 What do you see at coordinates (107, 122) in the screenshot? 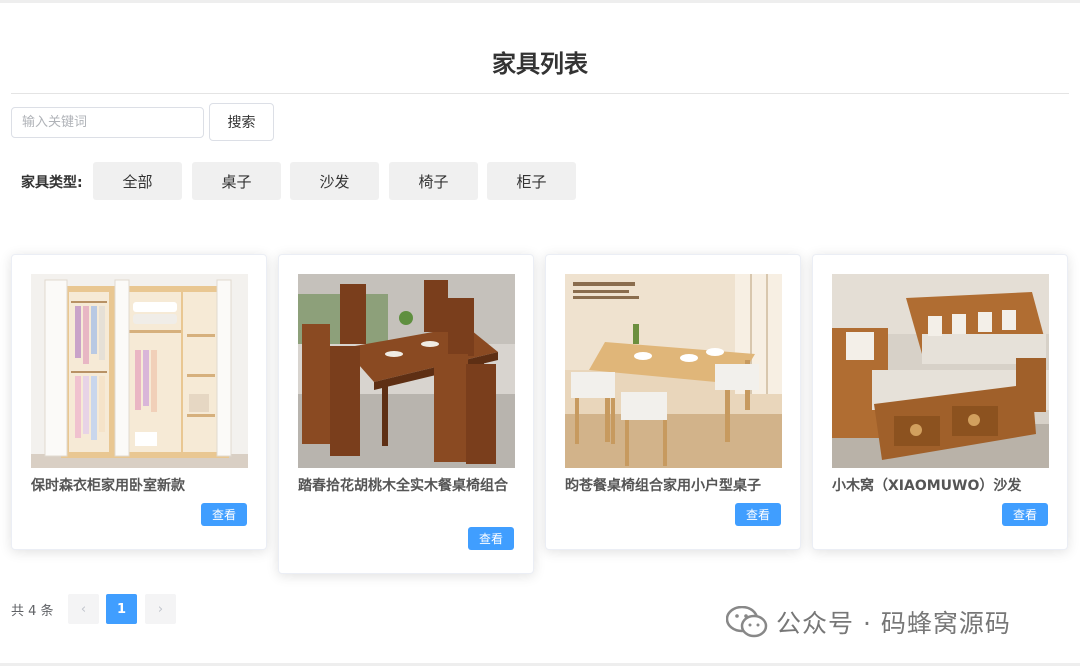
I see `search-input` at bounding box center [107, 122].